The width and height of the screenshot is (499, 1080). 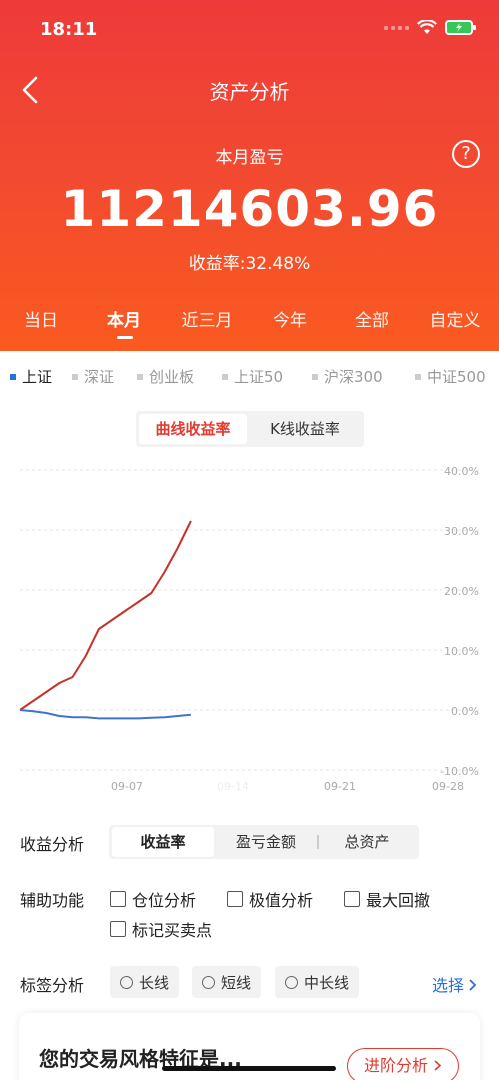 I want to click on index-tab-label: 创业板, so click(x=172, y=377).